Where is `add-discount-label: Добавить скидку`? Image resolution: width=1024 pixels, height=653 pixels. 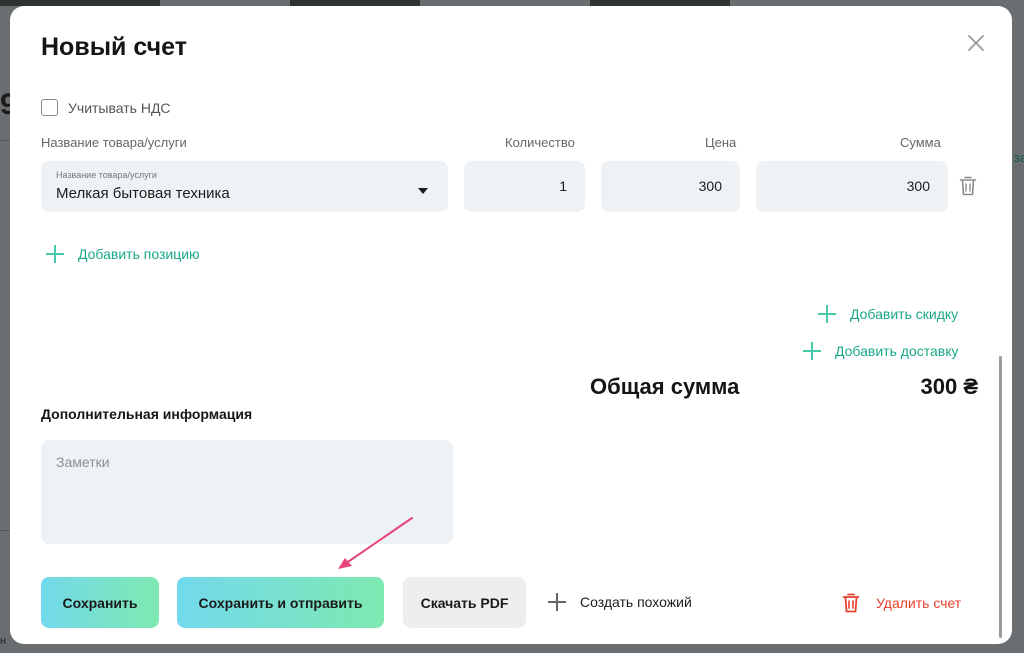 add-discount-label: Добавить скидку is located at coordinates (904, 314).